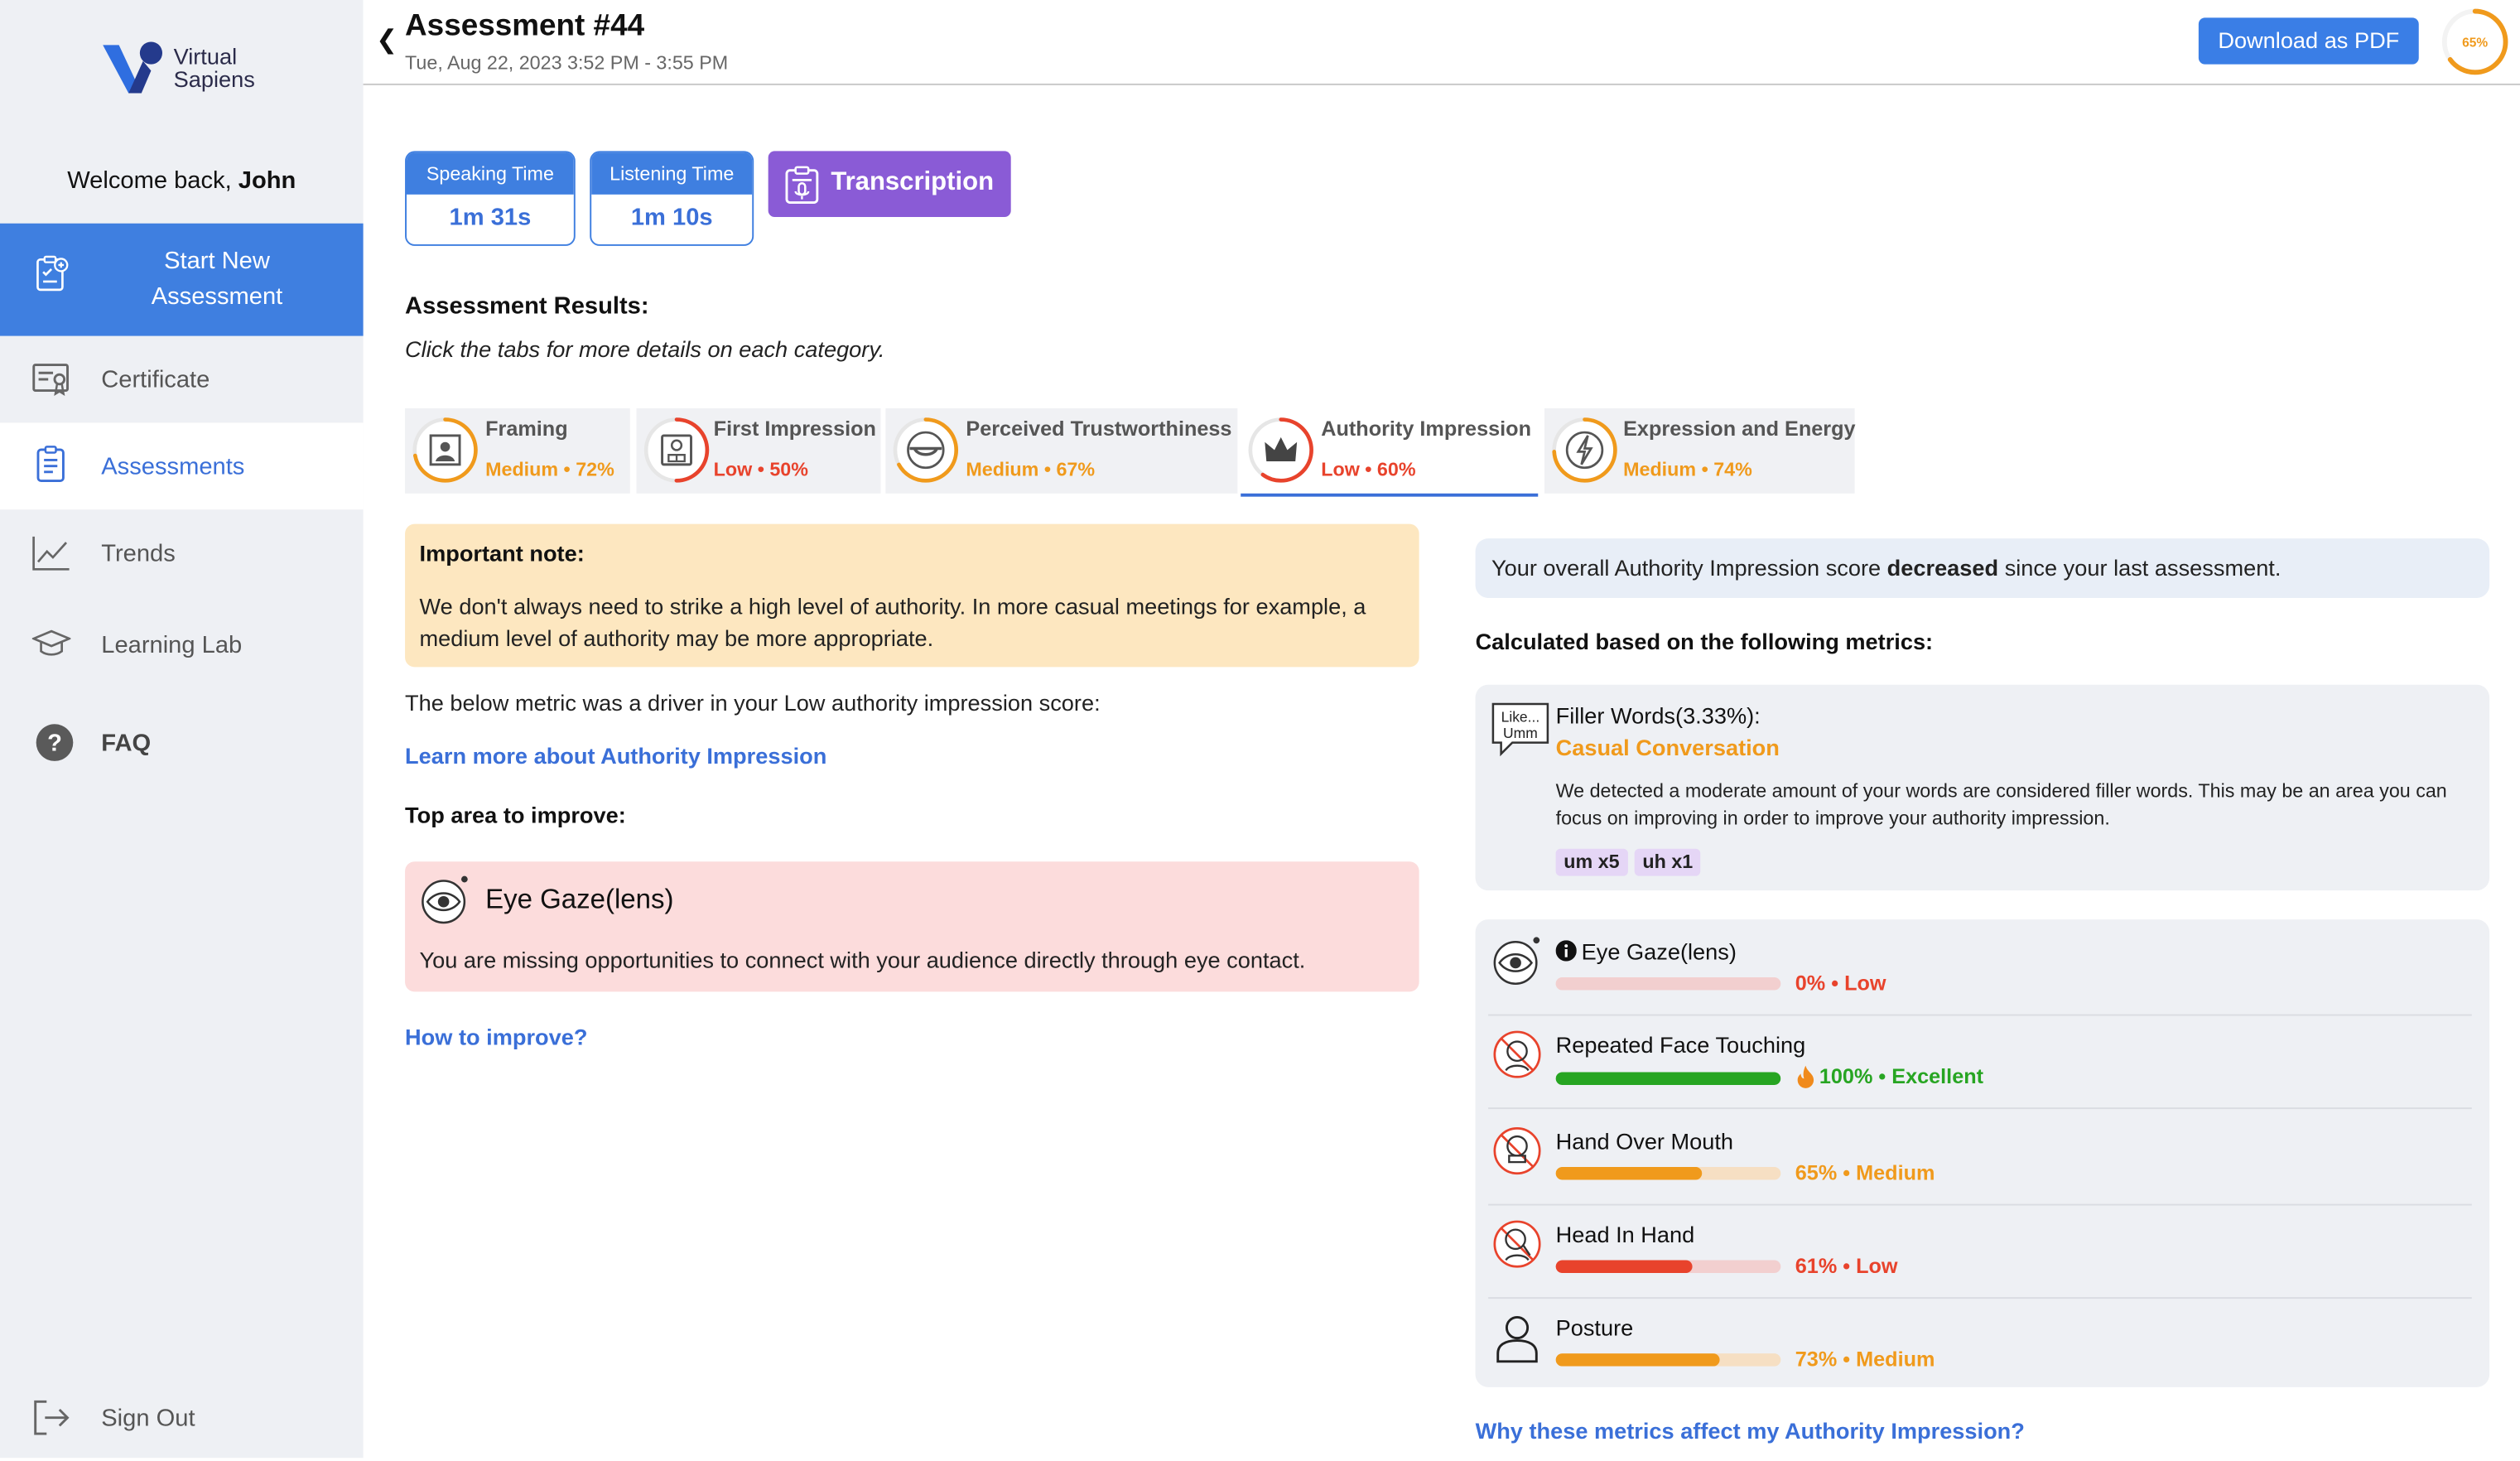 Image resolution: width=2520 pixels, height=1461 pixels. I want to click on tab-label: Perceived Trustworthiness, so click(1099, 428).